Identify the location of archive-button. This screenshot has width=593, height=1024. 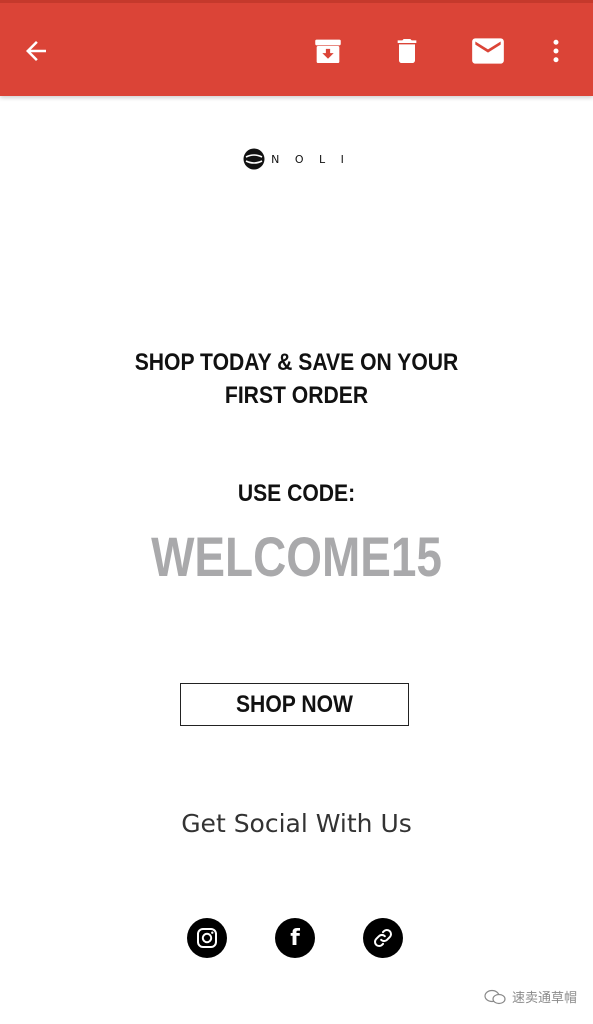
(328, 51).